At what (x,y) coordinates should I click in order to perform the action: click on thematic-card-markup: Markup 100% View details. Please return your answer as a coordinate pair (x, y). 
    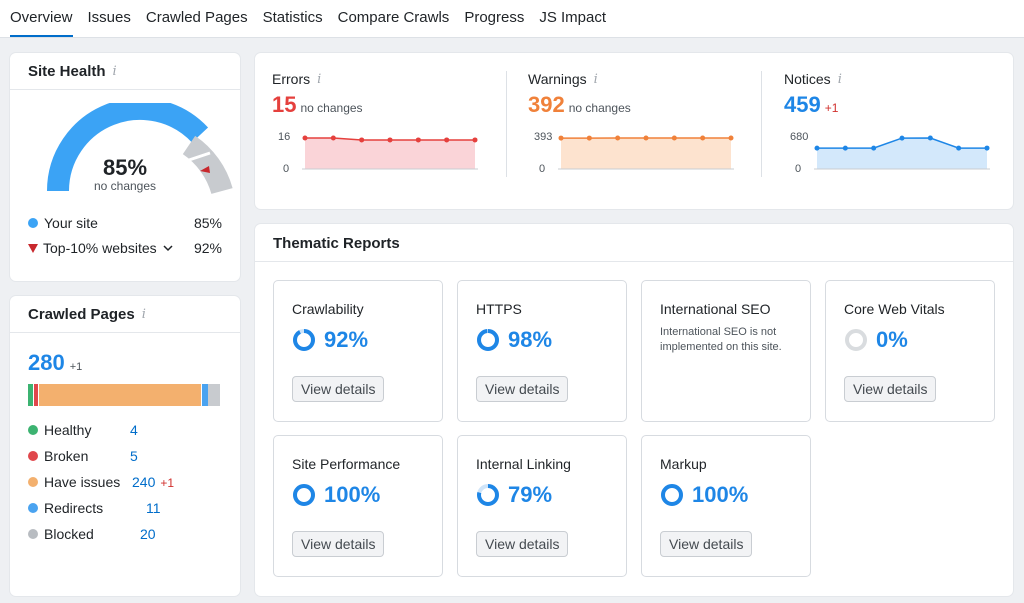
    Looking at the image, I should click on (726, 506).